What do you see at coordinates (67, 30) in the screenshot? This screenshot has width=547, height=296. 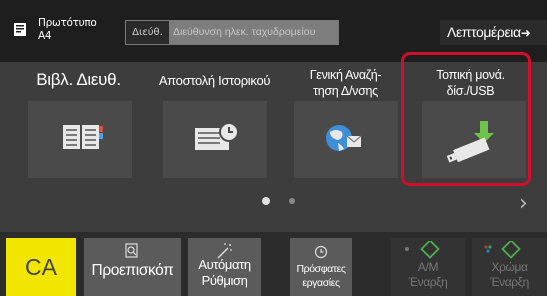 I see `original-settings: Πρωτότυπο A4` at bounding box center [67, 30].